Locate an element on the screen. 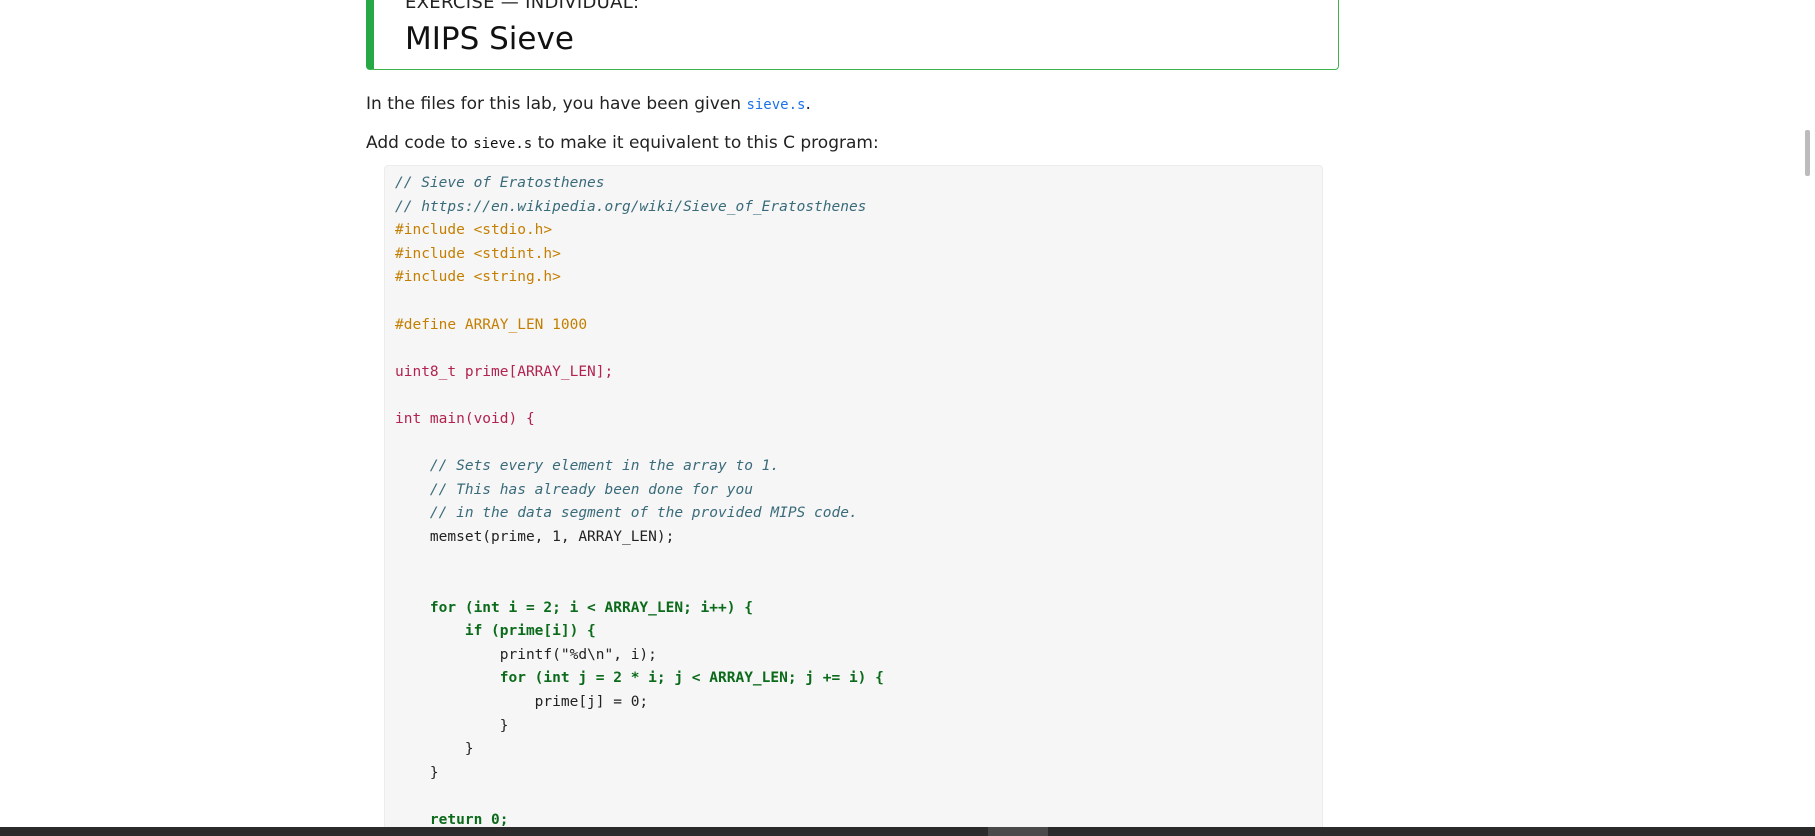 Image resolution: width=1815 pixels, height=836 pixels. code-line: prime[j] = 0; is located at coordinates (522, 702).